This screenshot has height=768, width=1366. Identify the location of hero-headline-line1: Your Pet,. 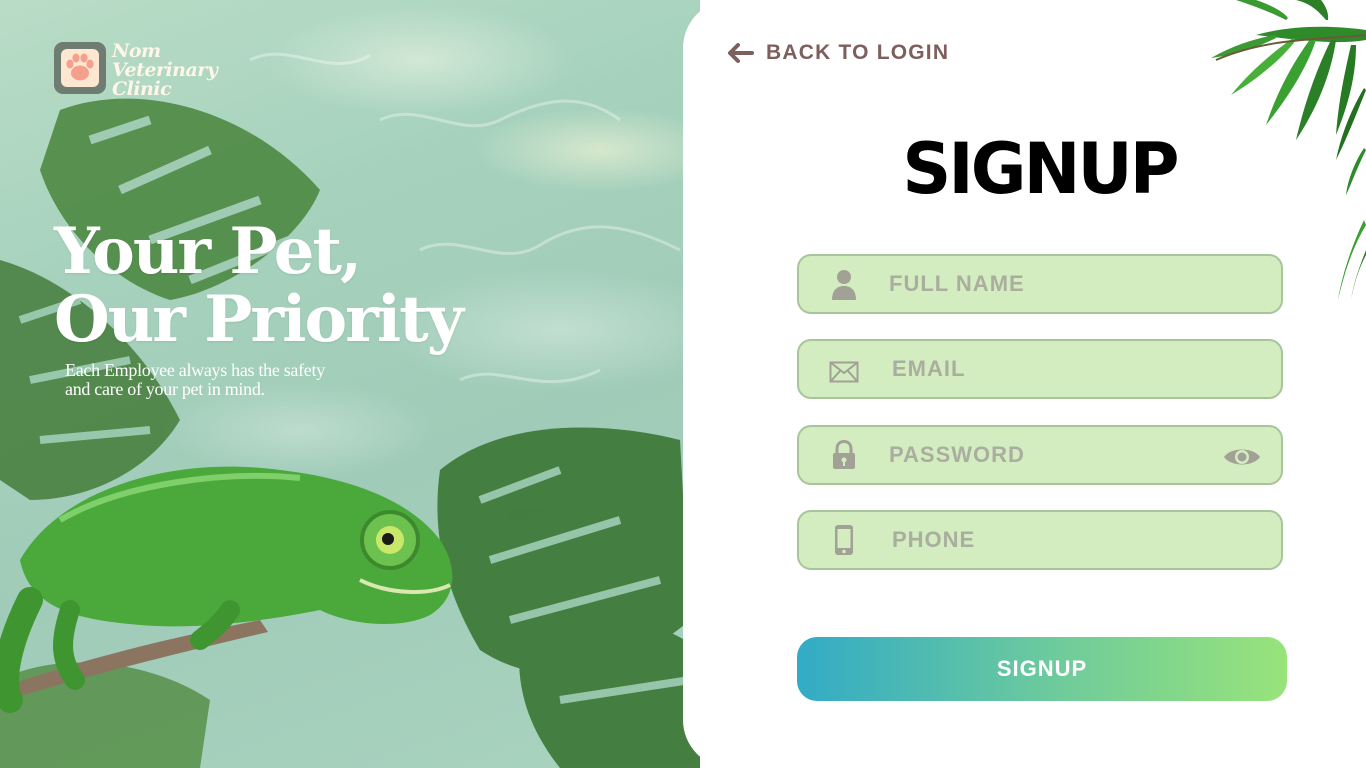
(208, 251).